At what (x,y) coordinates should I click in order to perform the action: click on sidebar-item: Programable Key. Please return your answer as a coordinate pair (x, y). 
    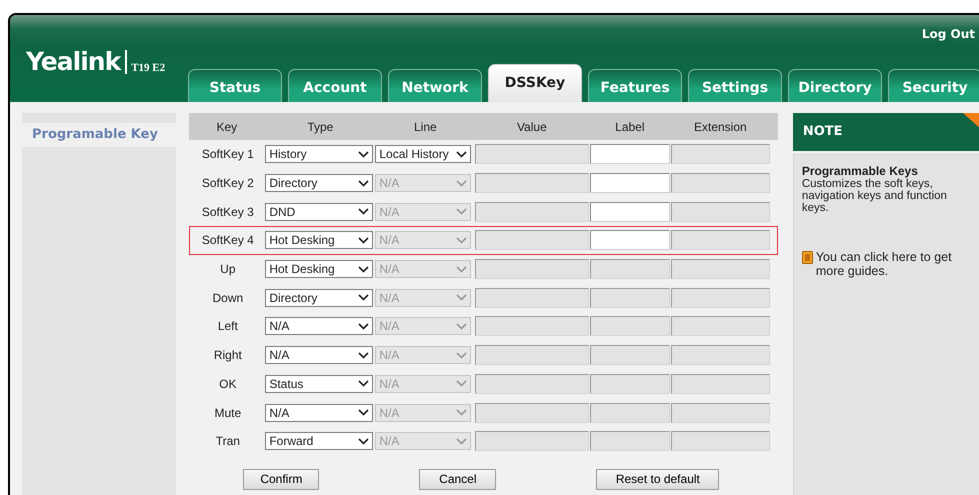
    Looking at the image, I should click on (99, 134).